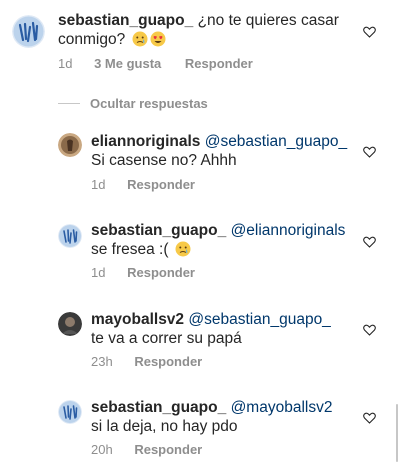  I want to click on comment-body-1: ¿no te quieres casar, so click(268, 20).